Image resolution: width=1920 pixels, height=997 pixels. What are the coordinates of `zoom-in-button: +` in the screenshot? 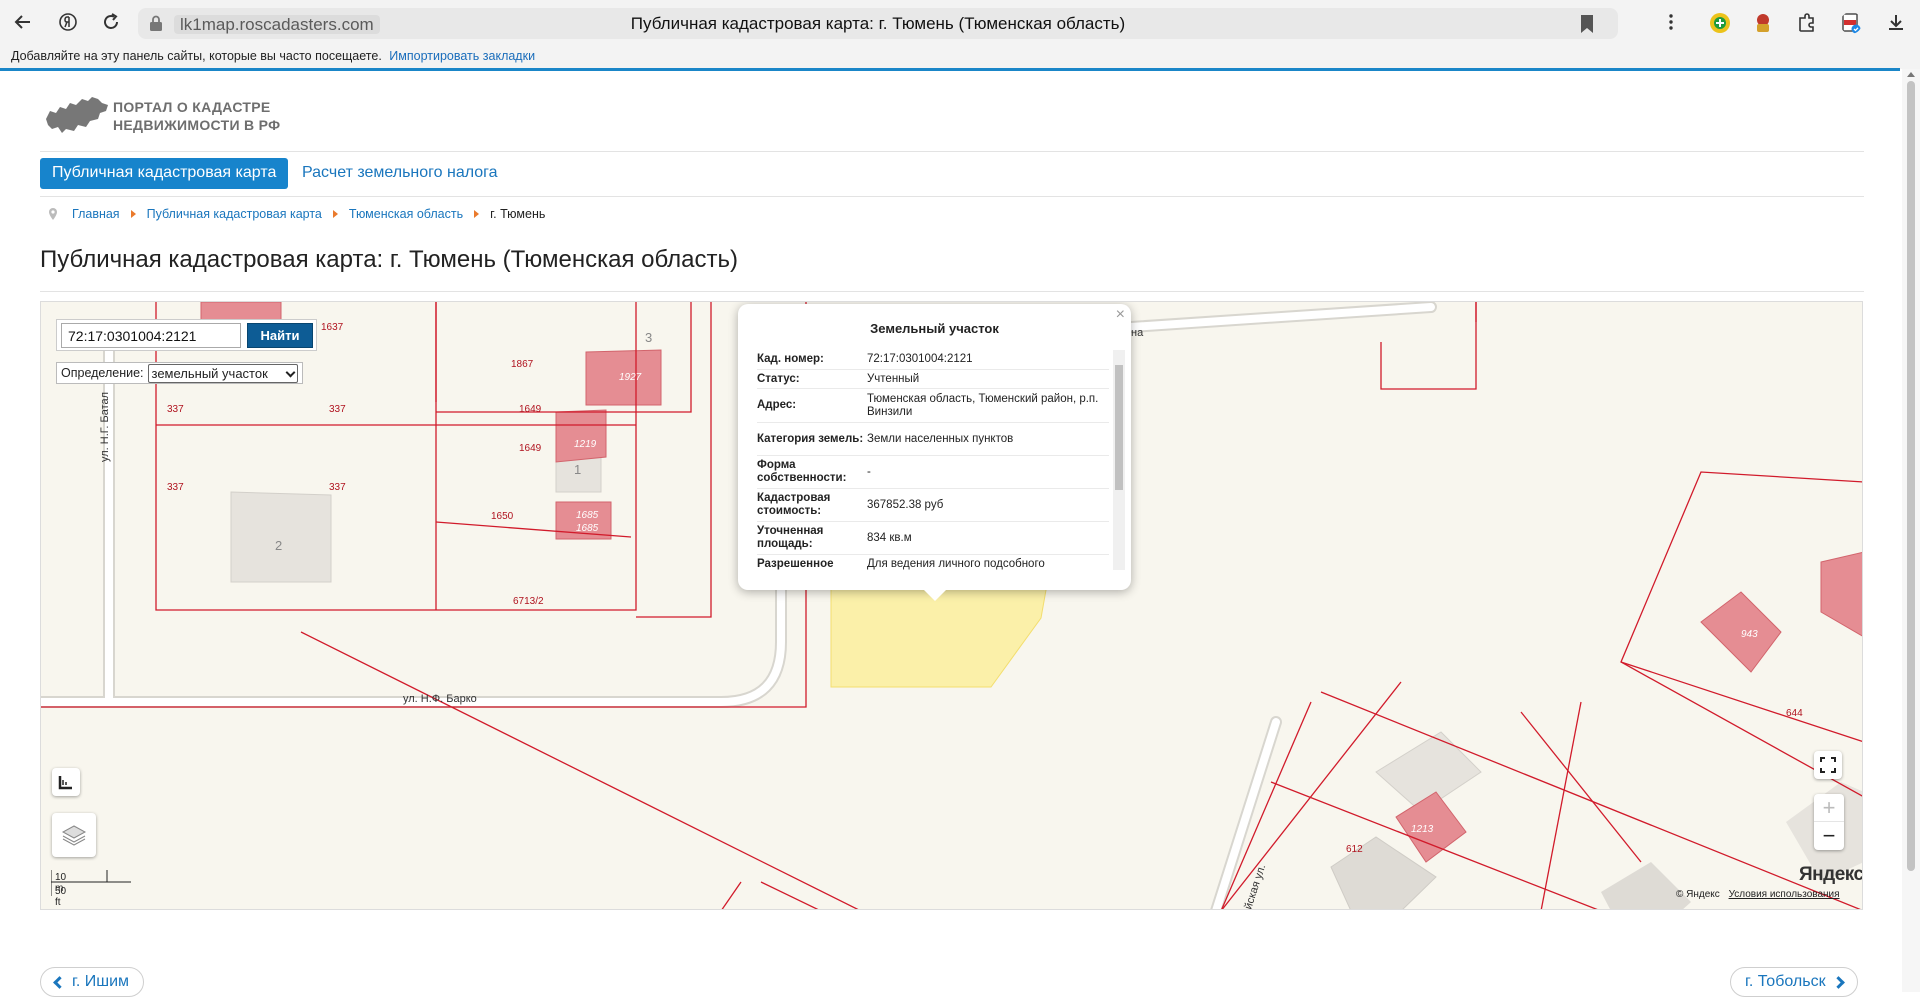 It's located at (1829, 808).